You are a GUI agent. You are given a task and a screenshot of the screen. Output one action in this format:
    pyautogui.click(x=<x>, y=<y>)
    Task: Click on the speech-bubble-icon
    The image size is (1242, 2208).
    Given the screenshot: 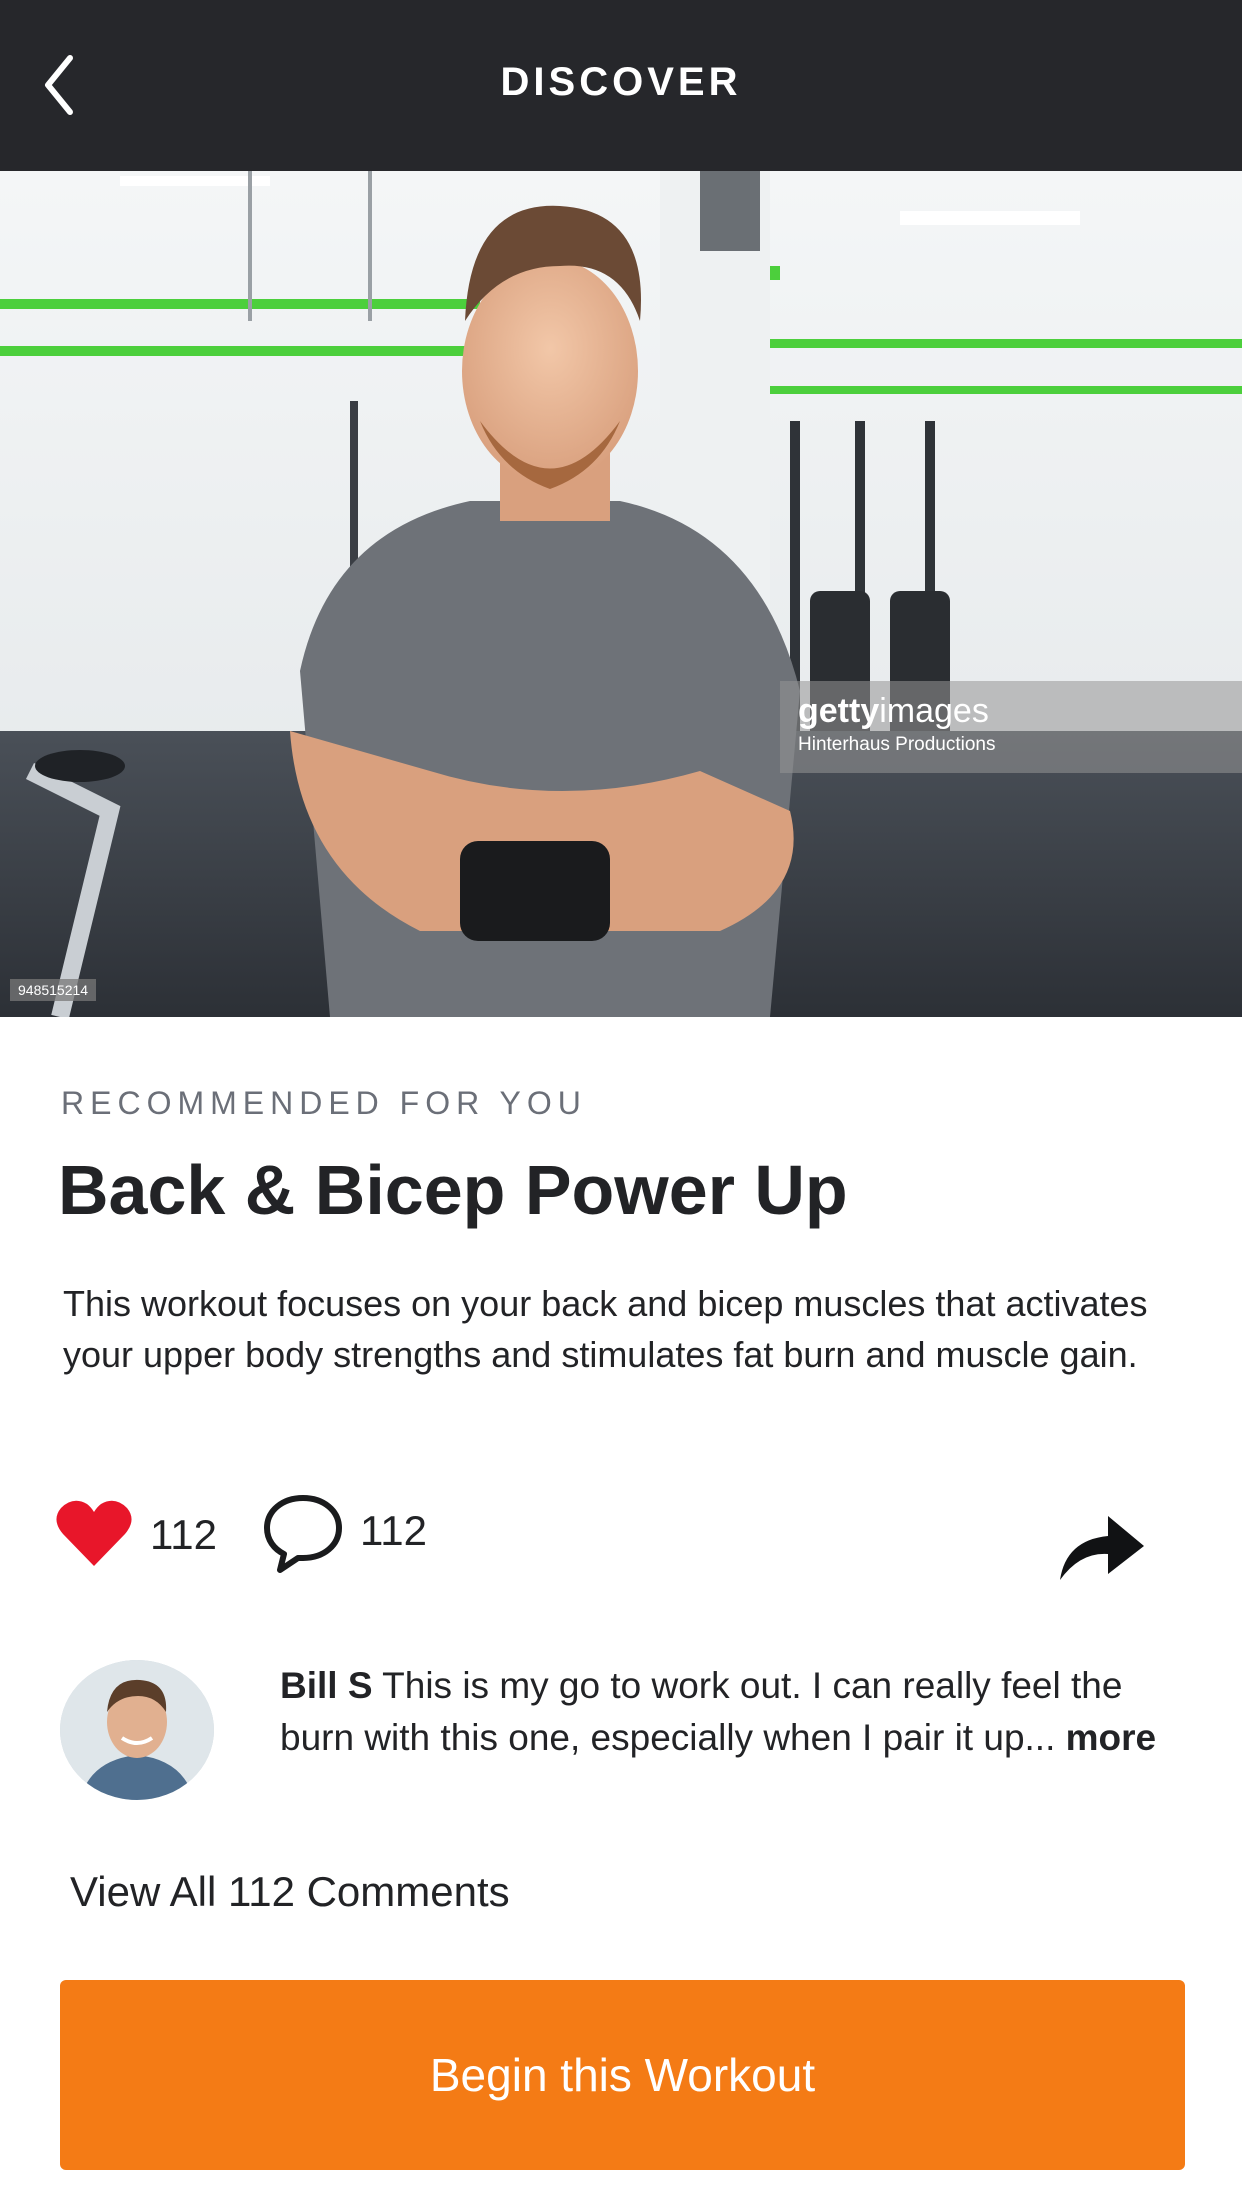 What is the action you would take?
    pyautogui.click(x=303, y=1534)
    